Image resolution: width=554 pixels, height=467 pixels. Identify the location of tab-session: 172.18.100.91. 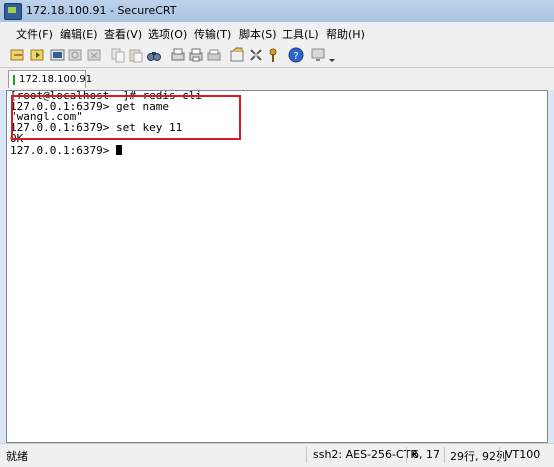
(50, 79).